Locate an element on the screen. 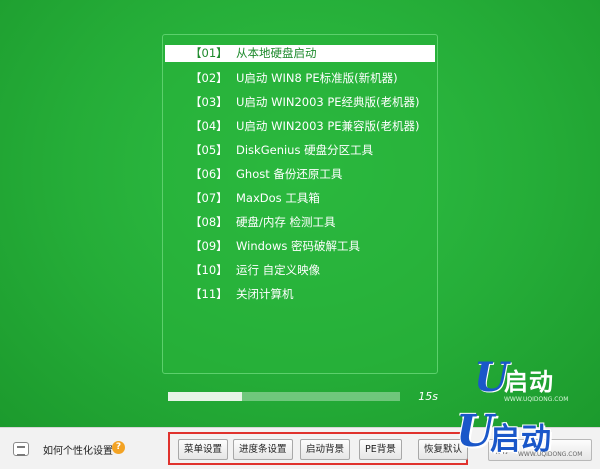  logo-large-mark: U is located at coordinates (475, 431).